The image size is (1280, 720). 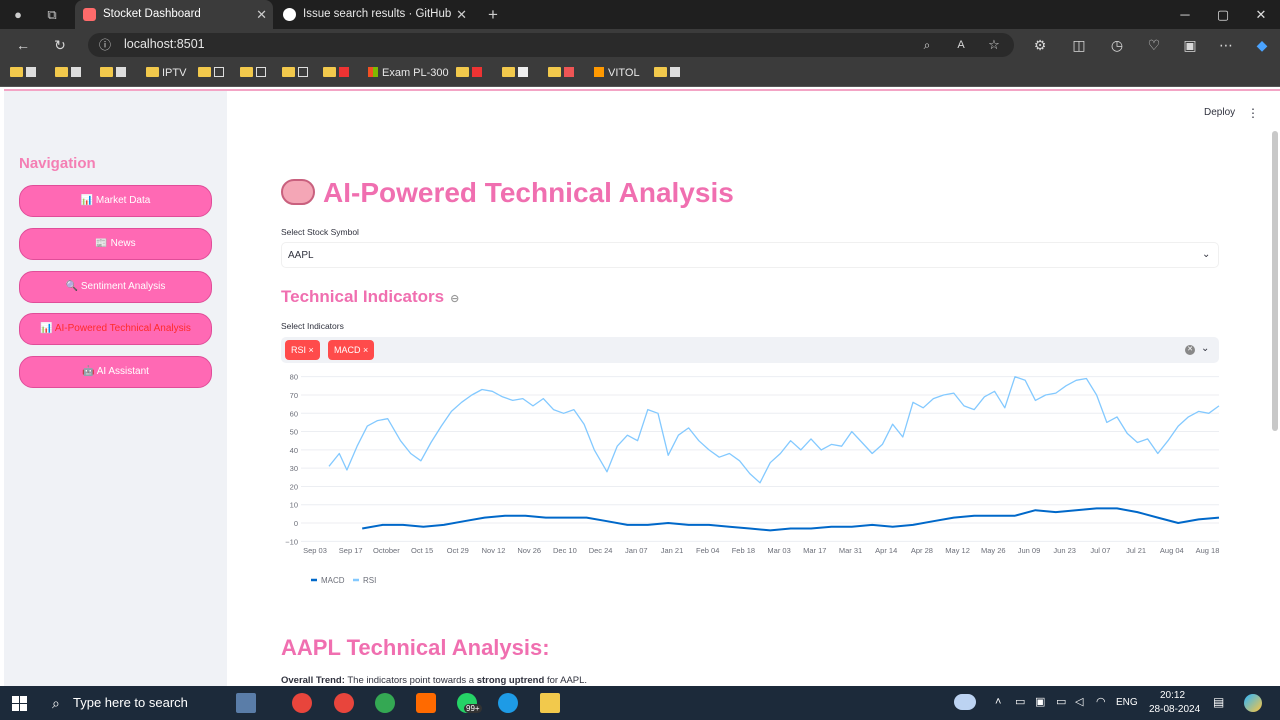 What do you see at coordinates (60, 45) in the screenshot?
I see `refresh-icon: ↻` at bounding box center [60, 45].